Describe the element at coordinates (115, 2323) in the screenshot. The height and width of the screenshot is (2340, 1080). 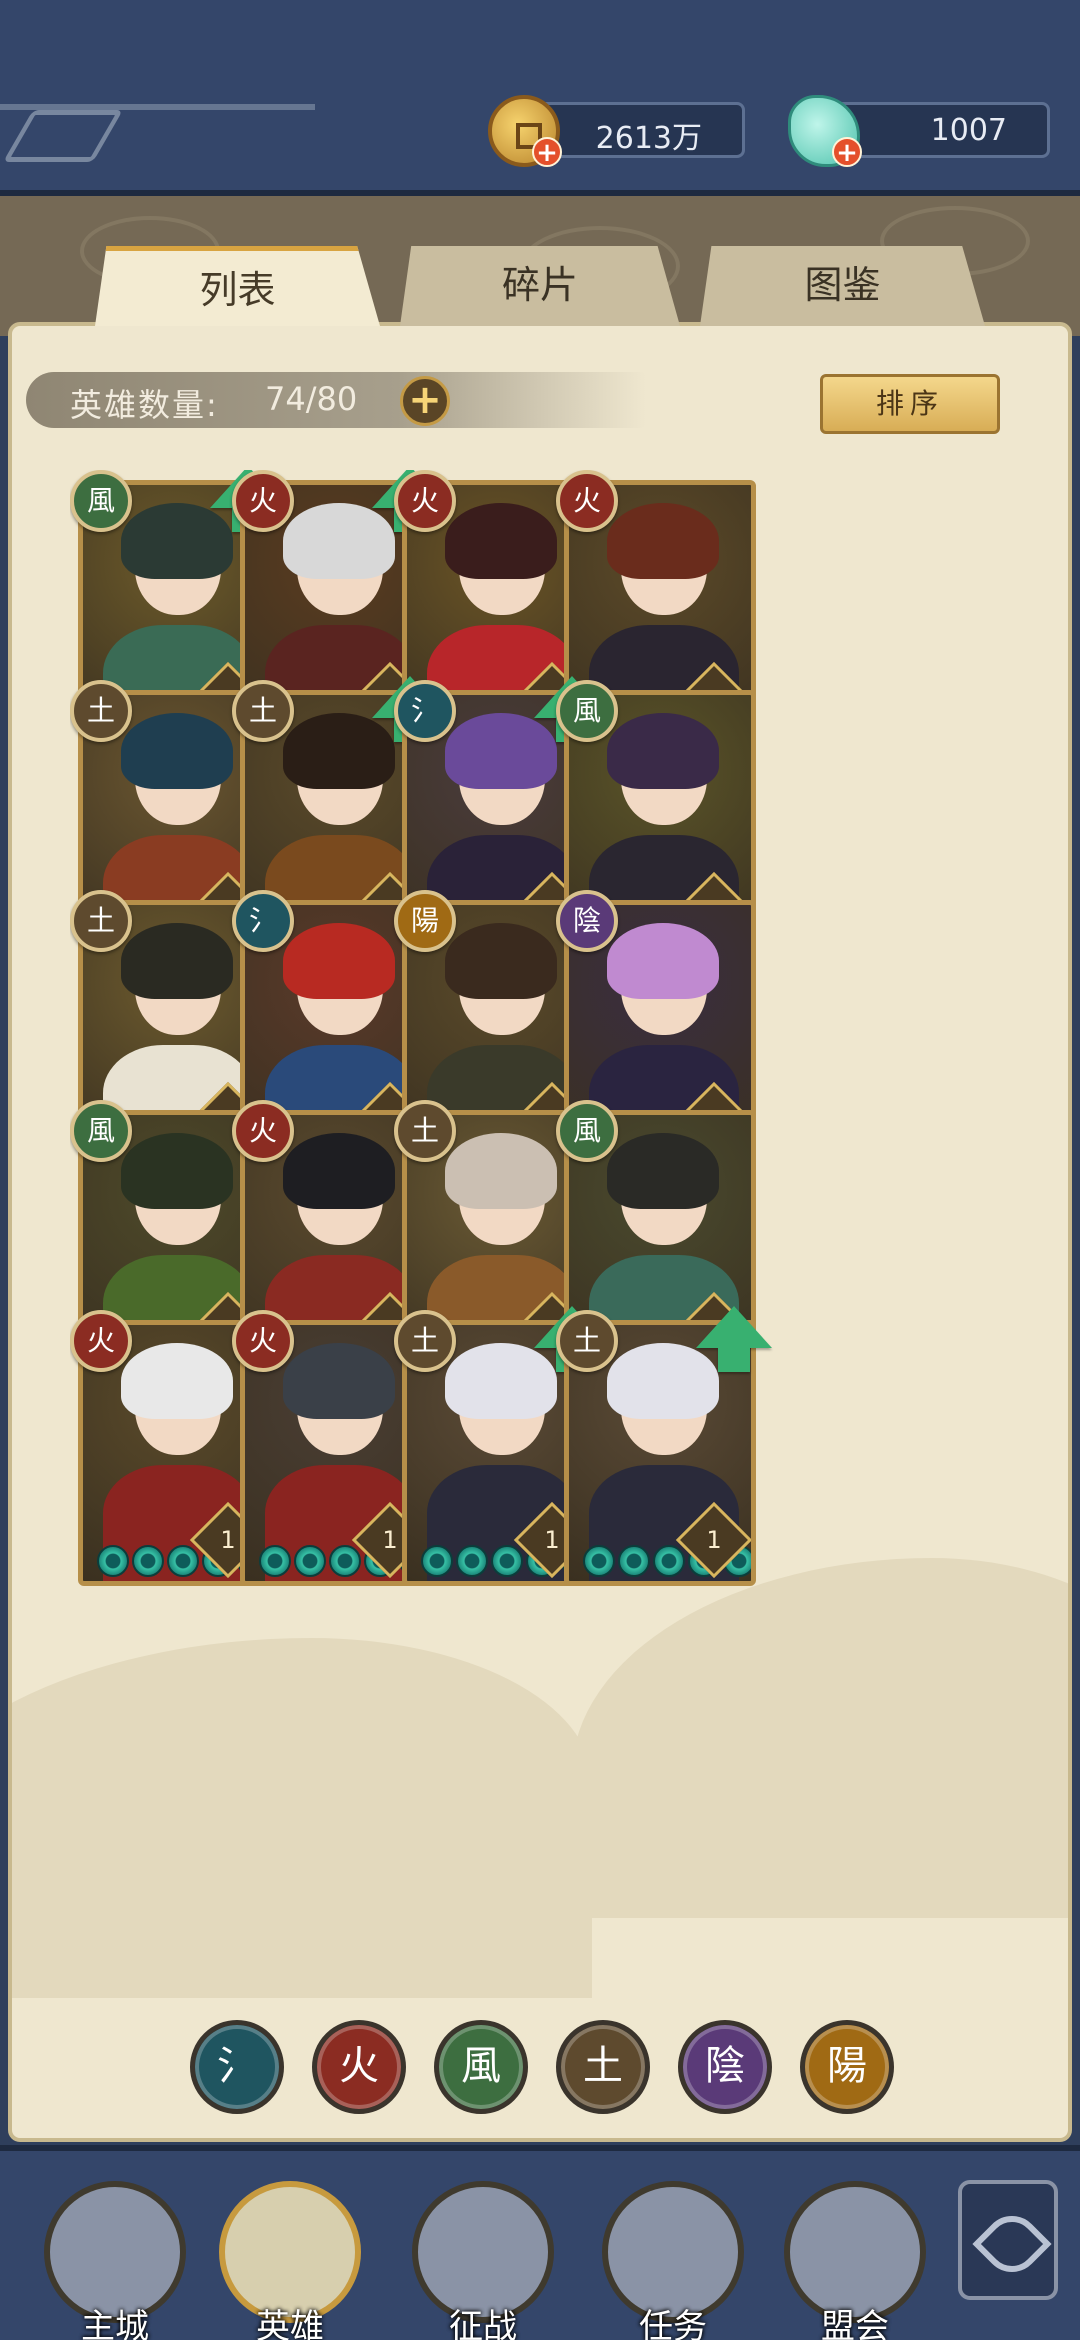
I see `nav-label: 主城` at that location.